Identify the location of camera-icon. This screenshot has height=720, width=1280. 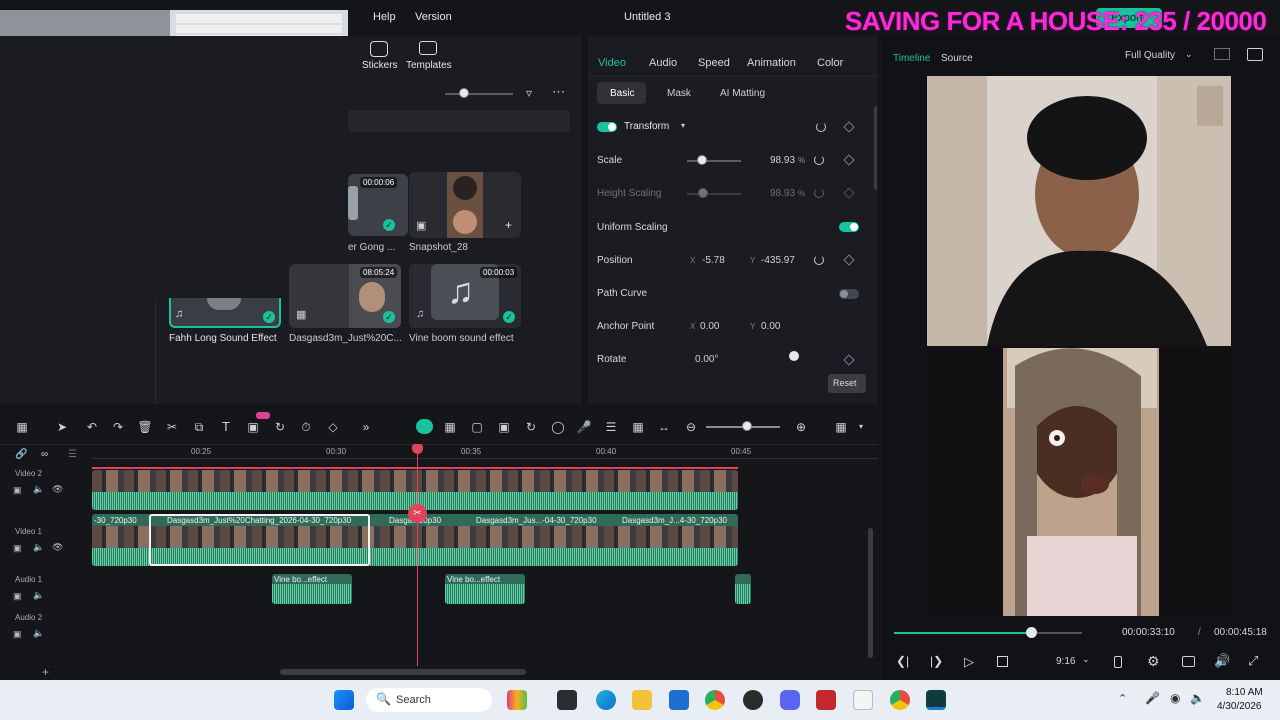
(1188, 661).